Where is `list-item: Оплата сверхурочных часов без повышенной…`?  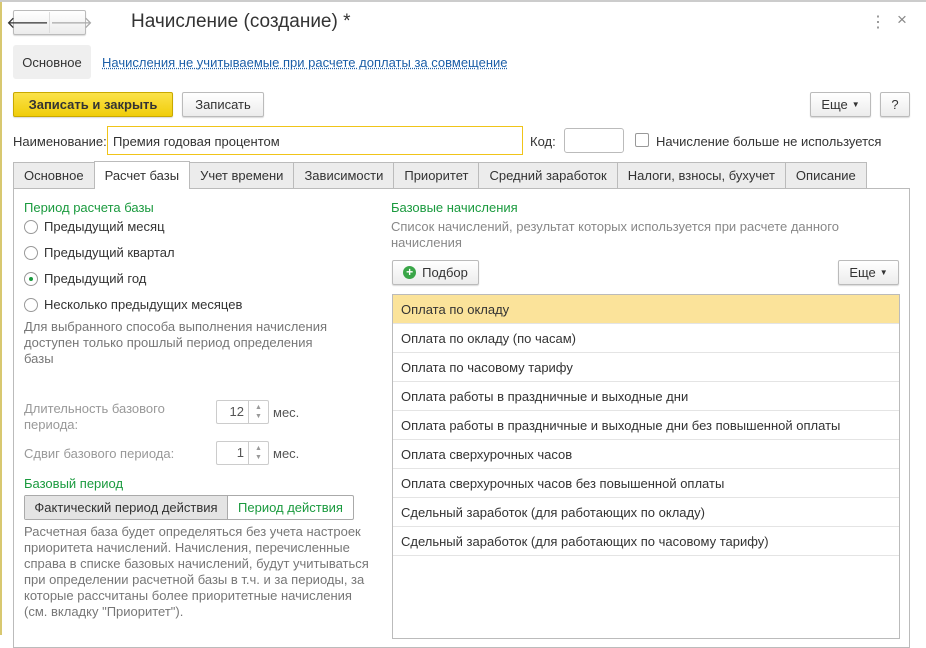
list-item: Оплата сверхурочных часов без повышенной… is located at coordinates (646, 483).